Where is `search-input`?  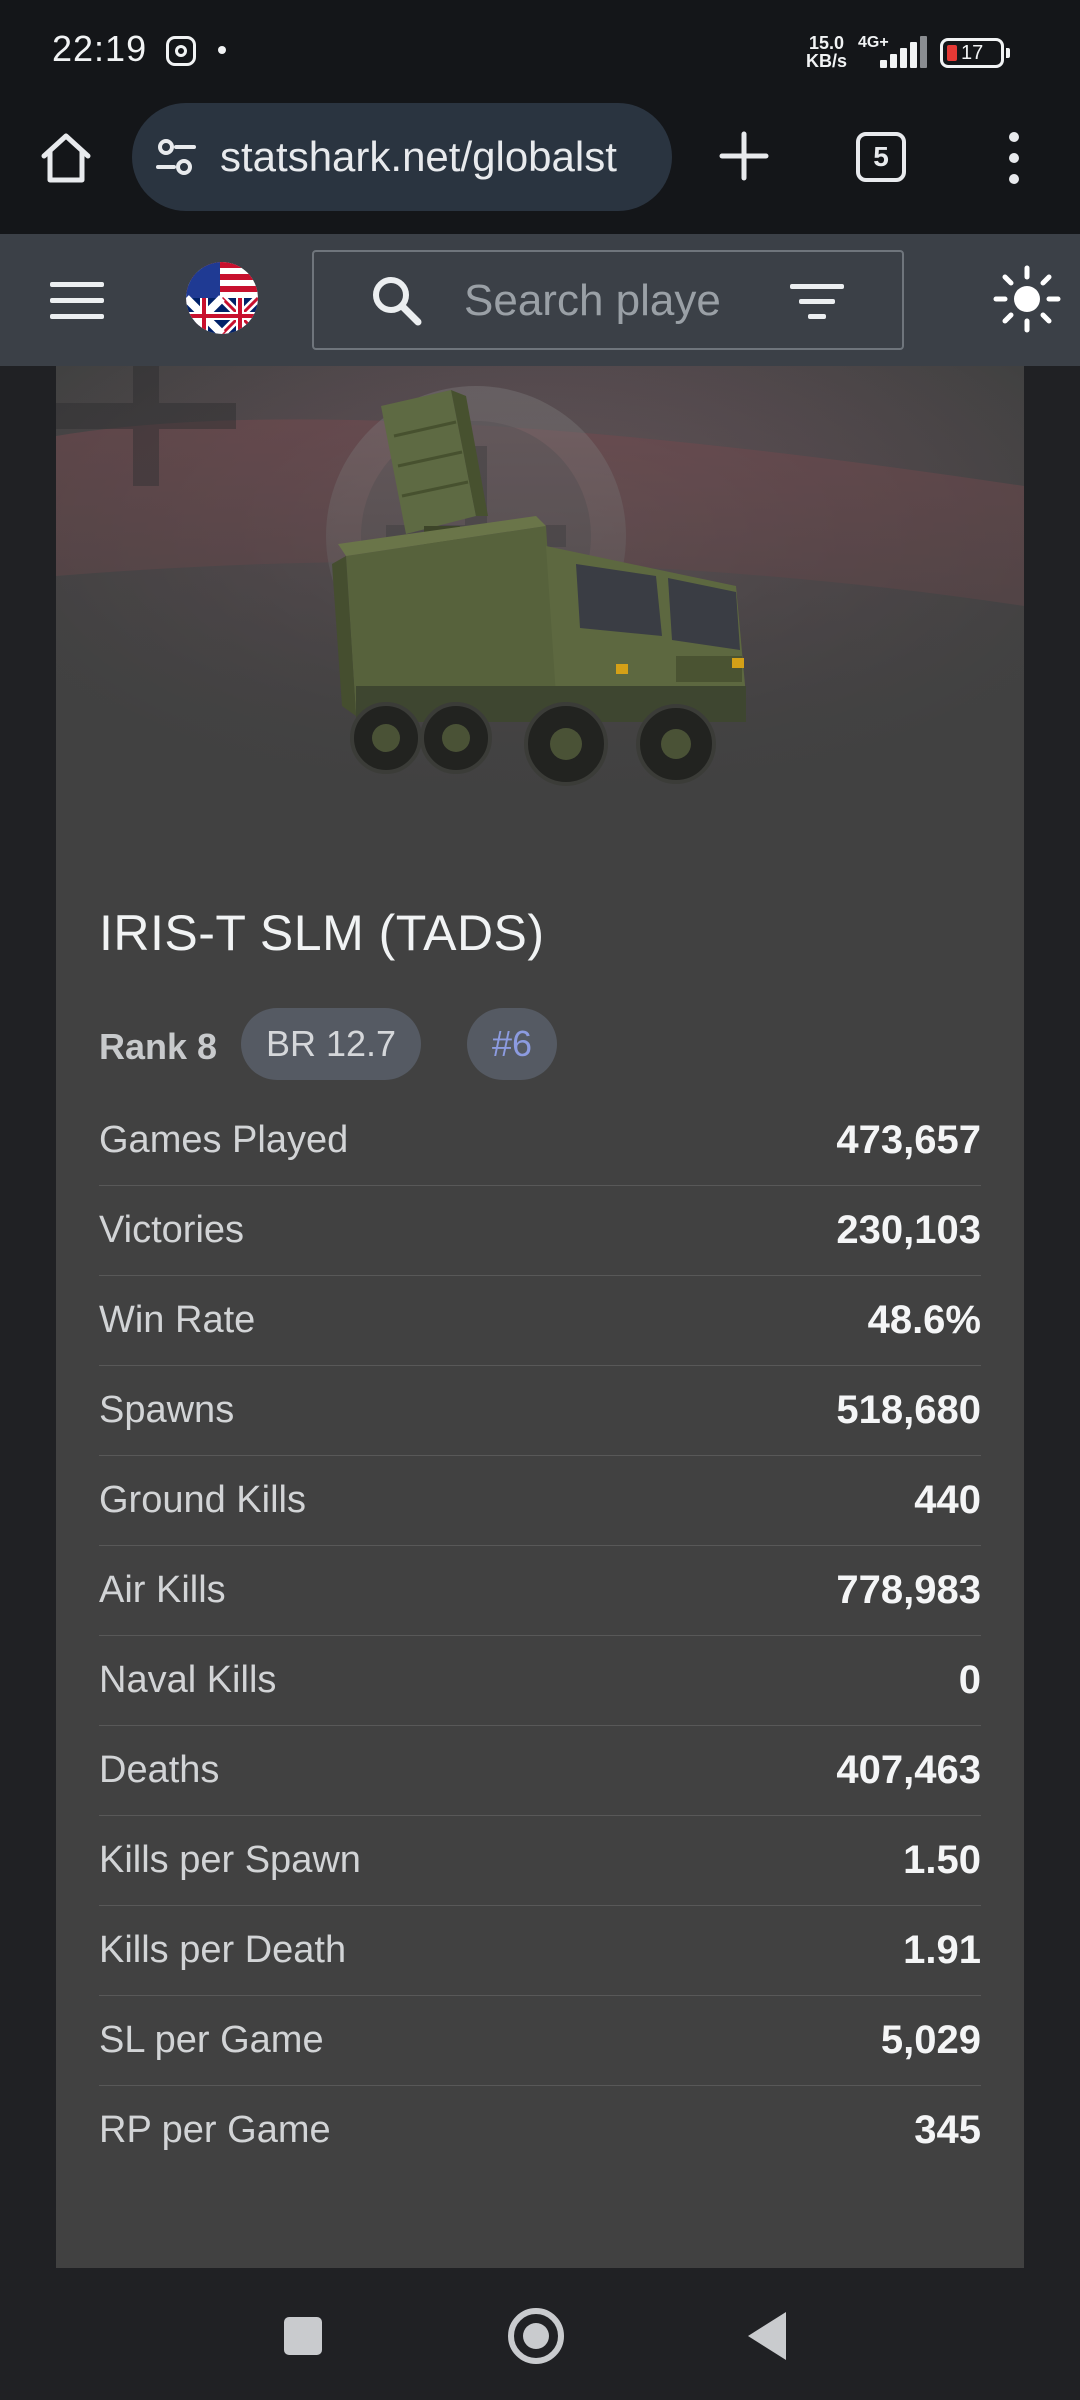
search-input is located at coordinates (599, 301).